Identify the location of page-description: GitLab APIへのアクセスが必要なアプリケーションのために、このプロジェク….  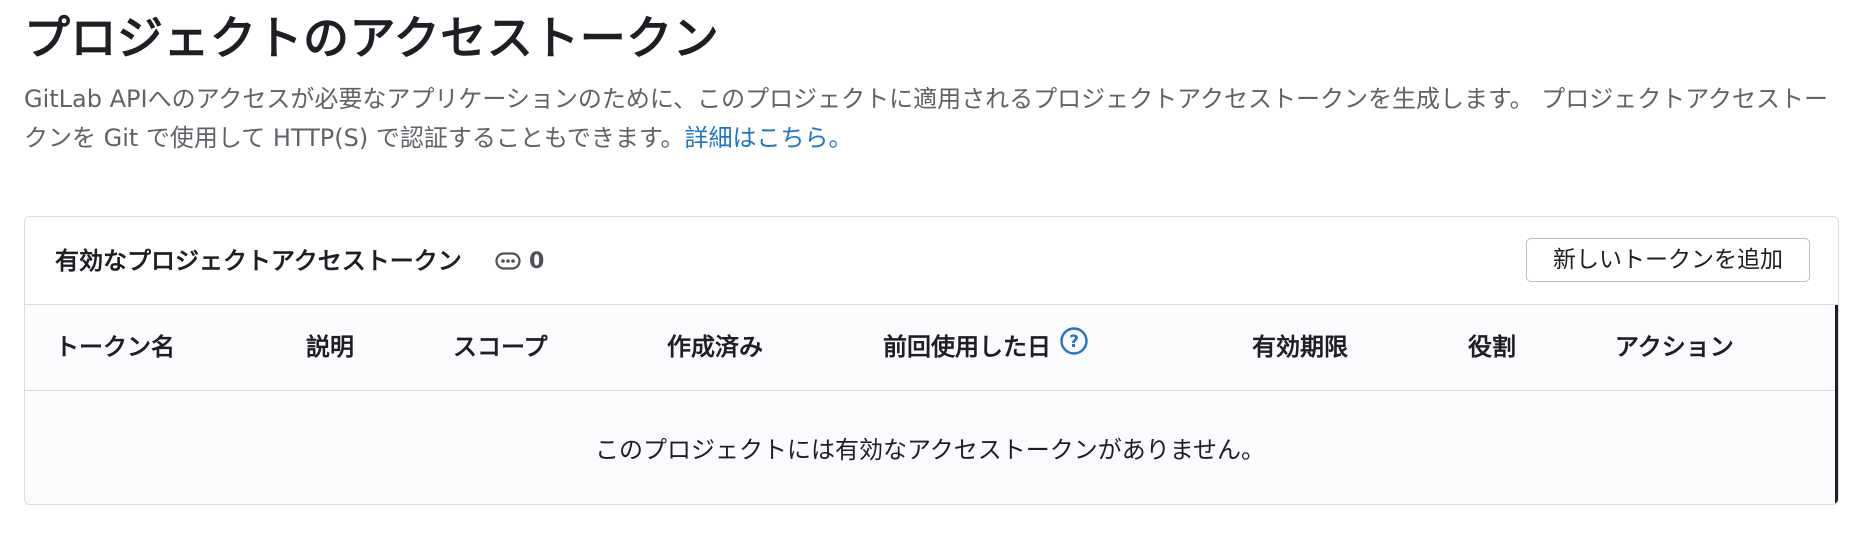
(934, 119).